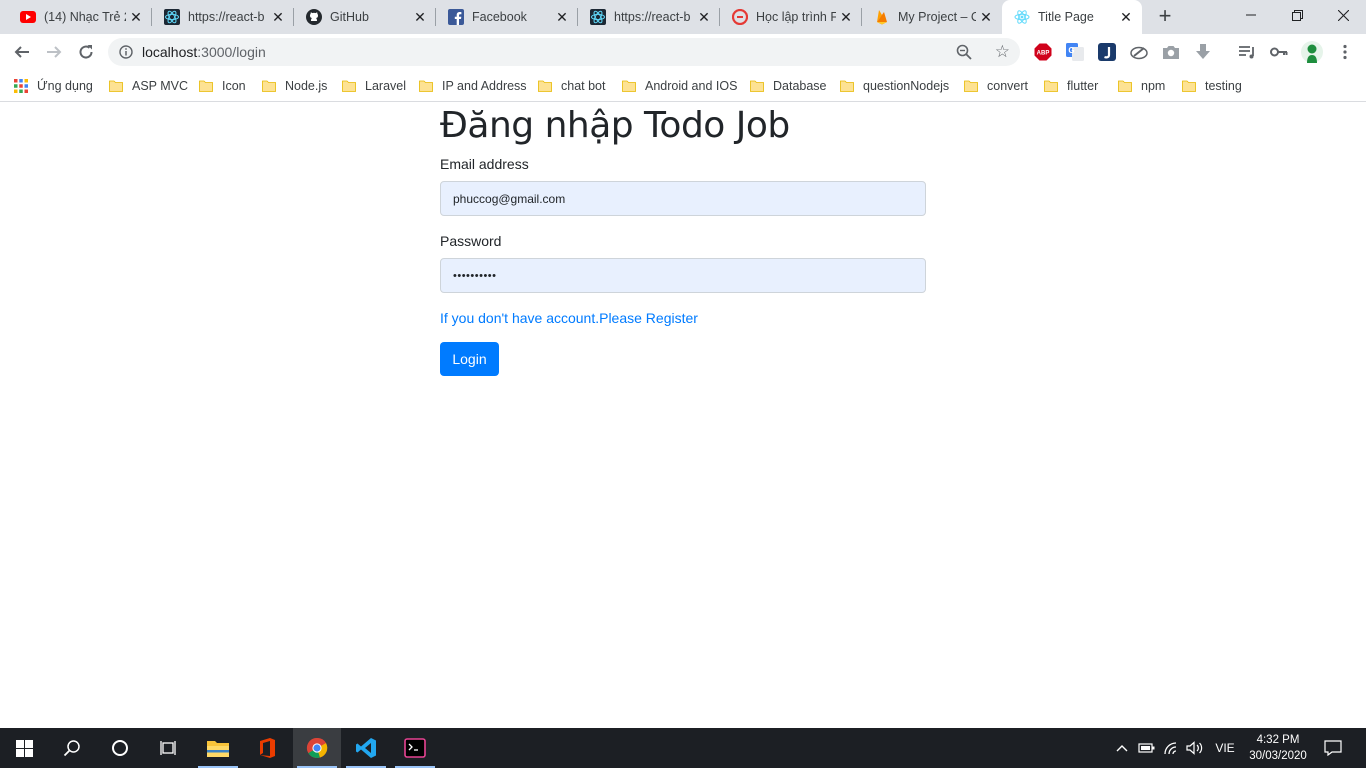 The width and height of the screenshot is (1366, 768). I want to click on bookmark-star-icon: ☆, so click(1002, 52).